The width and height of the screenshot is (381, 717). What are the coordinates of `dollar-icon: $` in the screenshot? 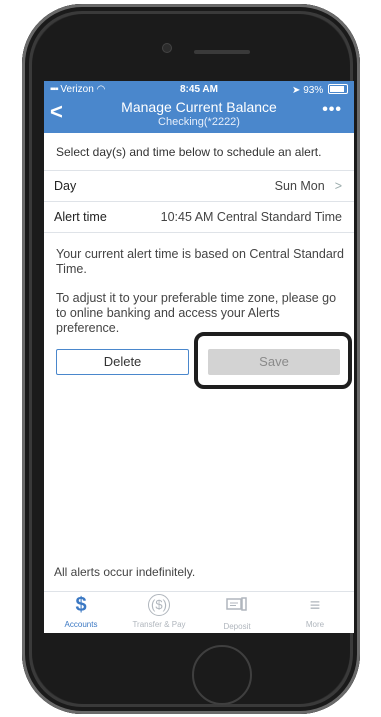 It's located at (81, 605).